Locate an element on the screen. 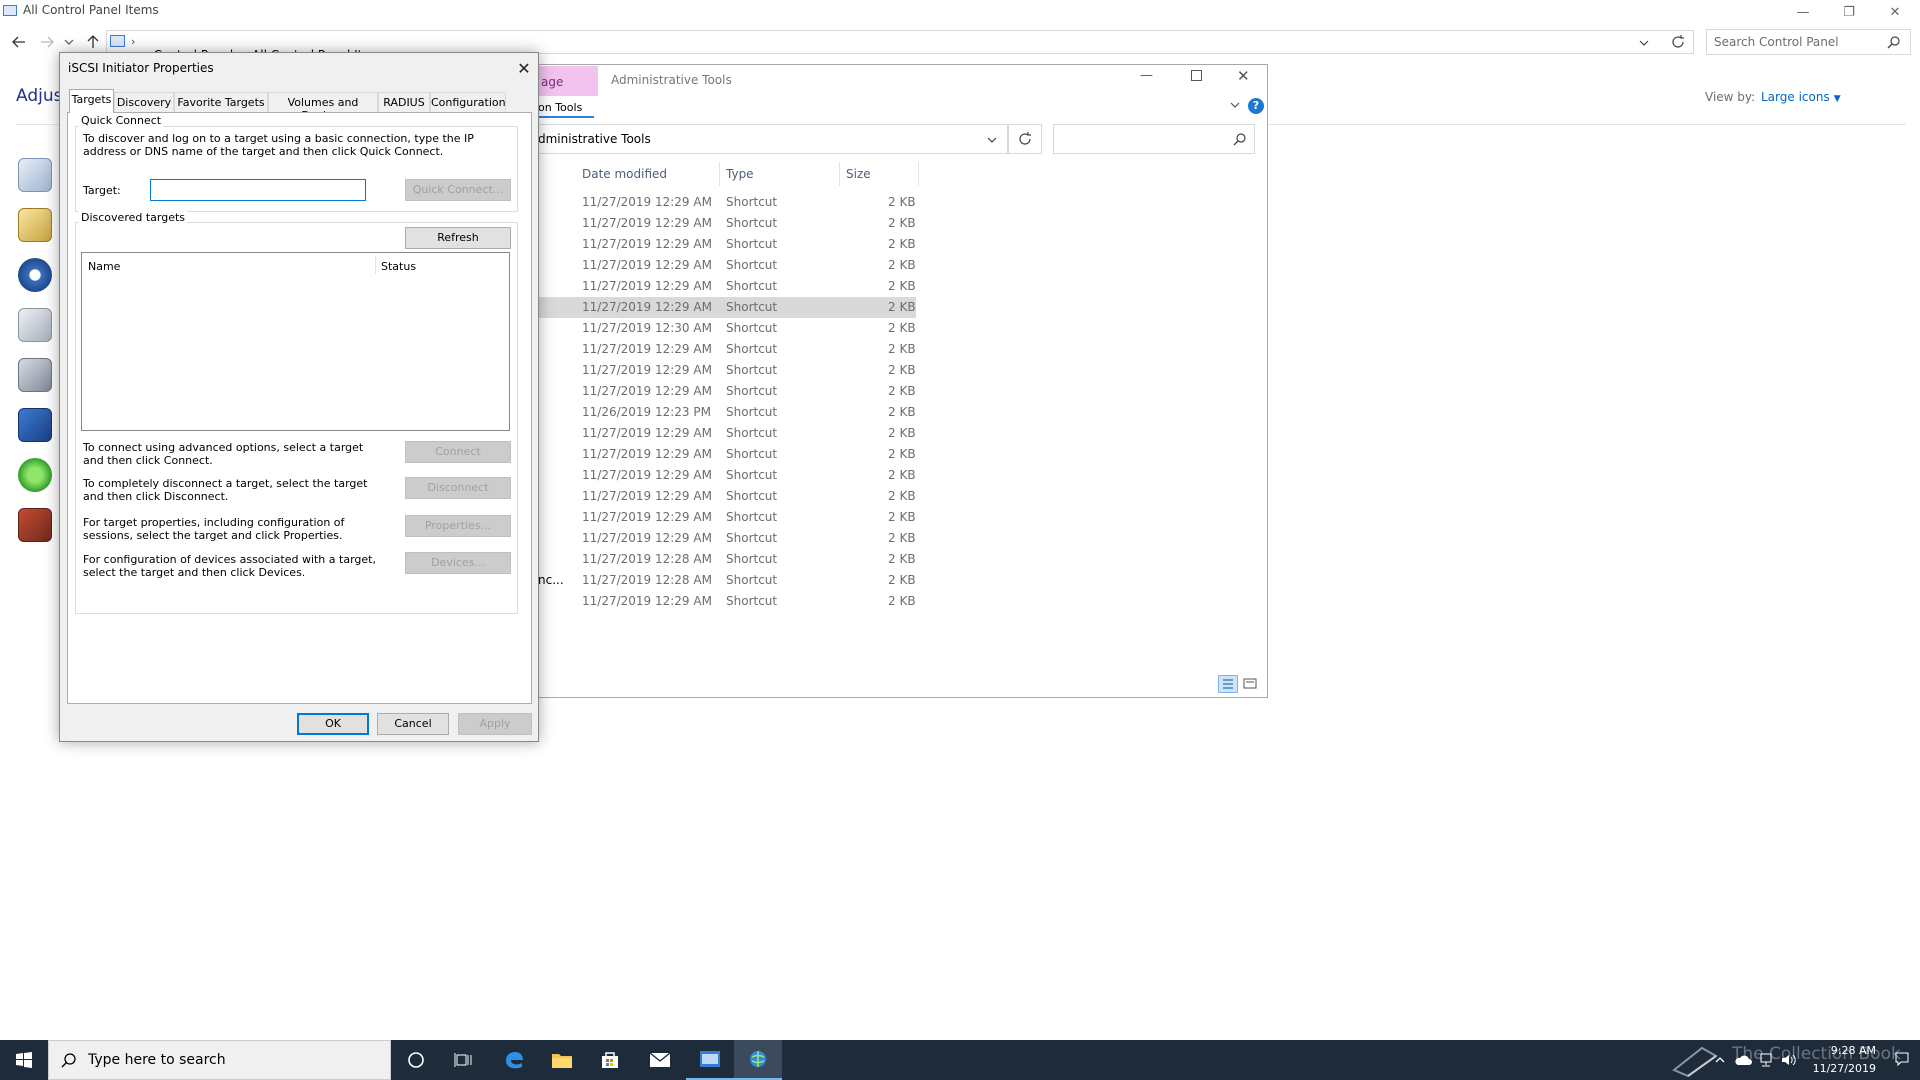  restore-button: ❐ is located at coordinates (1849, 12).